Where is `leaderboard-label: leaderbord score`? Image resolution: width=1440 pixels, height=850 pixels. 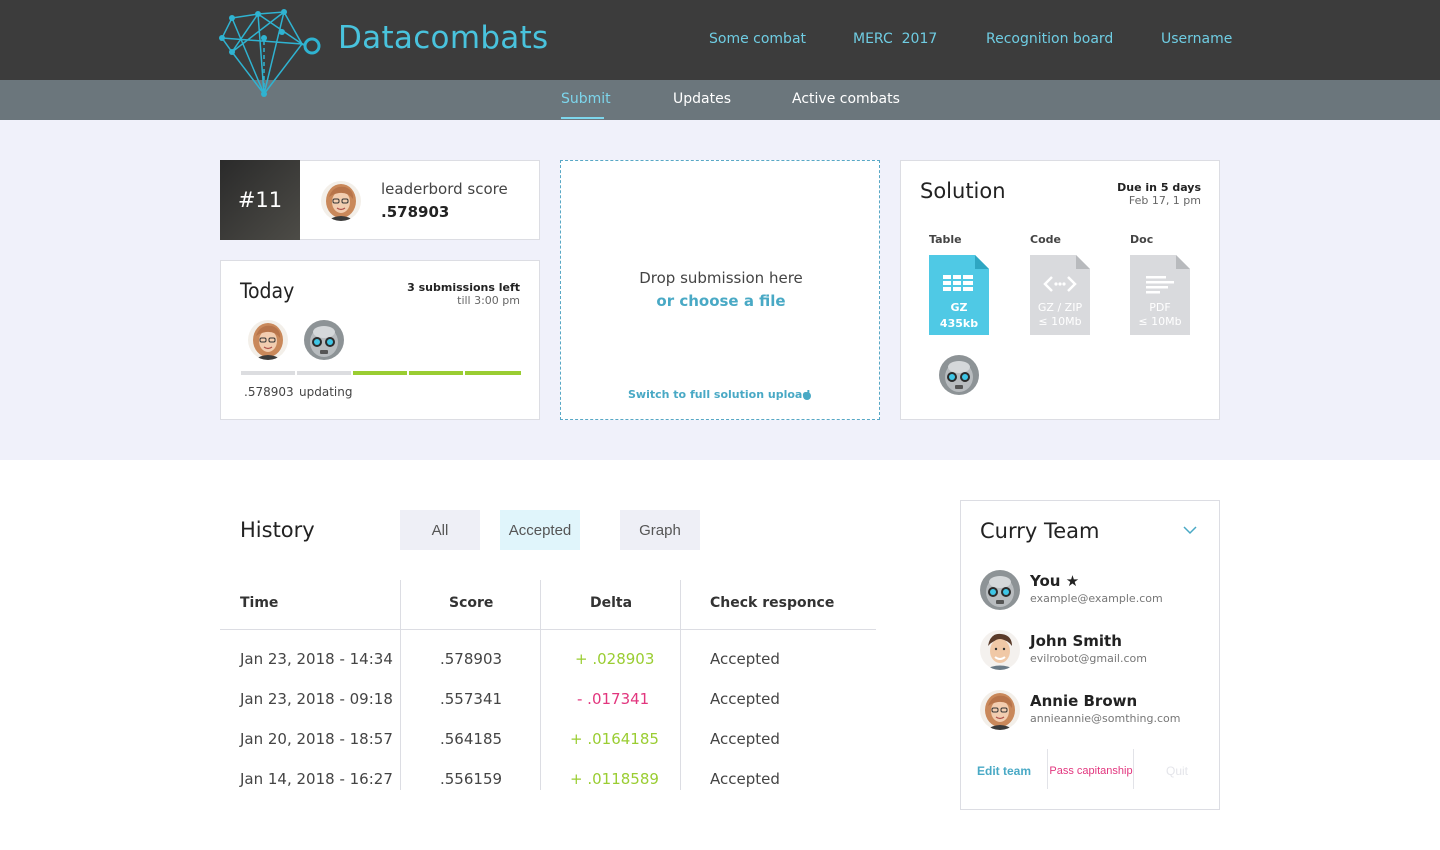 leaderboard-label: leaderbord score is located at coordinates (444, 189).